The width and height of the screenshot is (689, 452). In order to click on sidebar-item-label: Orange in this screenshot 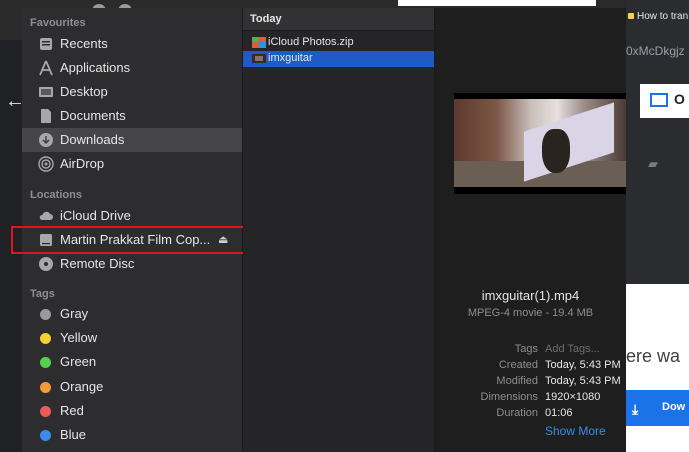, I will do `click(82, 386)`.